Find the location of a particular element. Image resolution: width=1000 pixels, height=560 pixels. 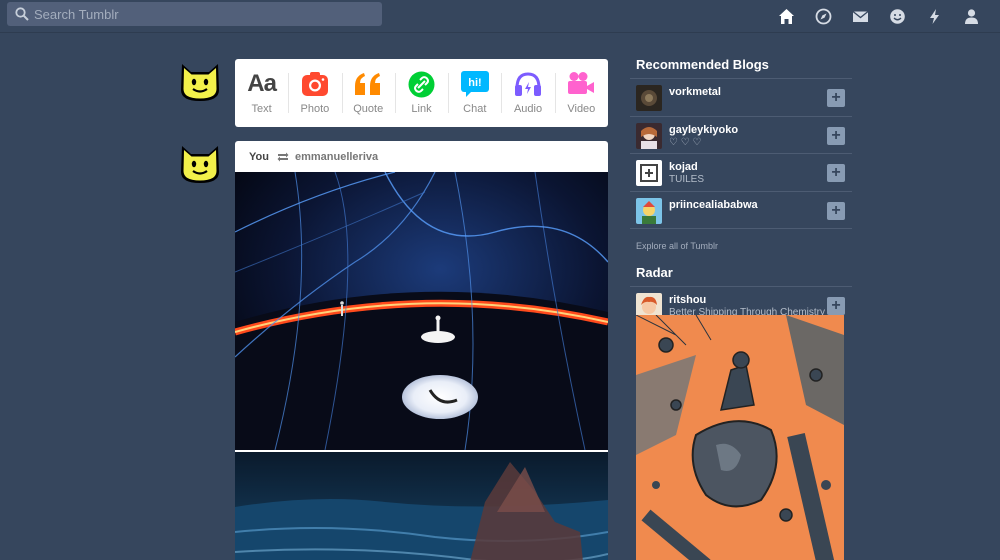

explore-button is located at coordinates (823, 16).